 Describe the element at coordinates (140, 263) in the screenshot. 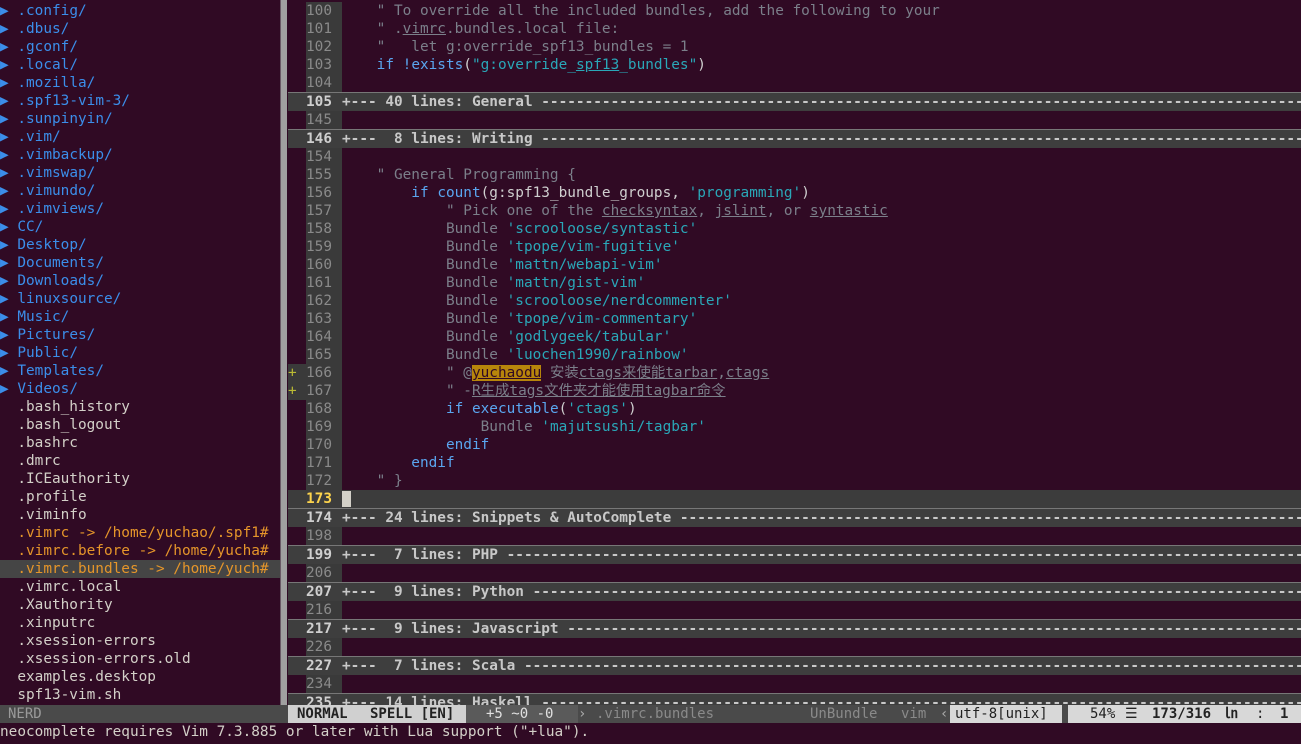

I see `tree-dir-item: ▶ Documents/` at that location.